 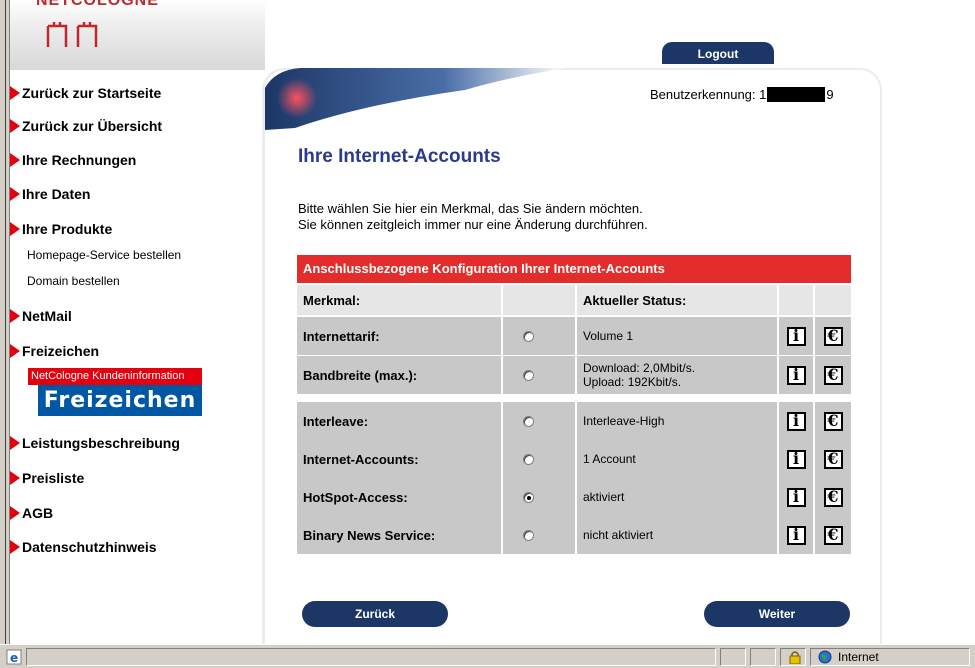 I want to click on logout-button: Logout, so click(x=718, y=53).